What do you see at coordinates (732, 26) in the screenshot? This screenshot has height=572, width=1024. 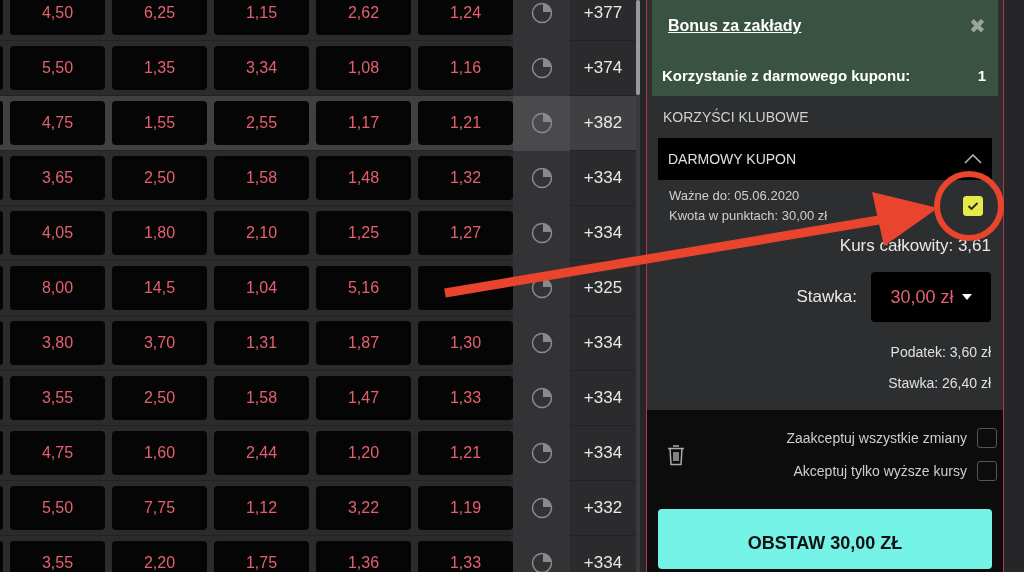 I see `bonus-title: Bonus za zakłady` at bounding box center [732, 26].